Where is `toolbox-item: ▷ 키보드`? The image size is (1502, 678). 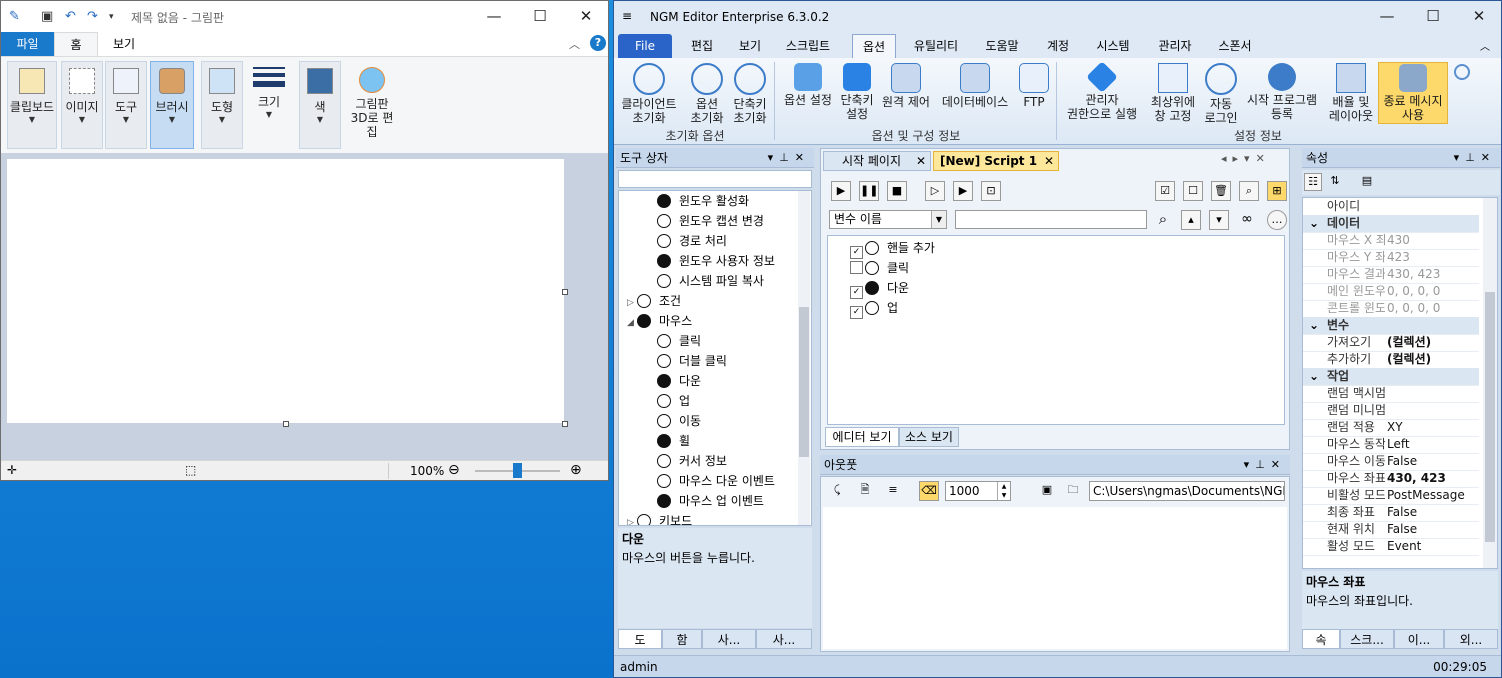 toolbox-item: ▷ 키보드 is located at coordinates (659, 518).